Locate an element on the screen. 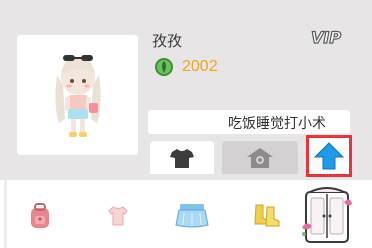  tab-house is located at coordinates (260, 157).